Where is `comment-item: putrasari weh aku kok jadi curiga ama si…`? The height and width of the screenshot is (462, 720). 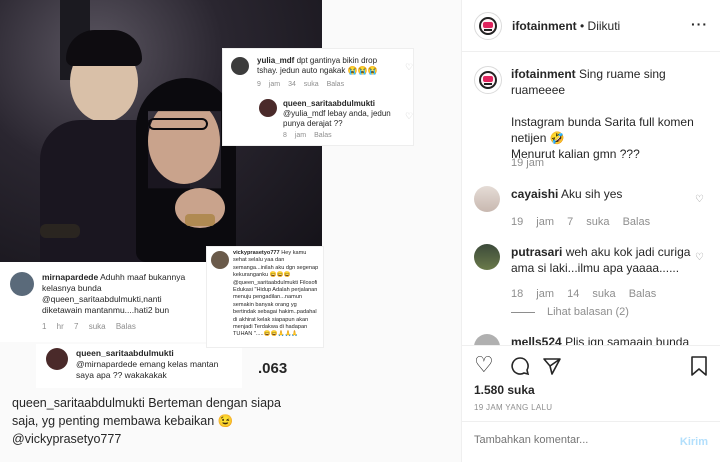
comment-item: putrasari weh aku kok jadi curiga ama si… is located at coordinates (594, 284).